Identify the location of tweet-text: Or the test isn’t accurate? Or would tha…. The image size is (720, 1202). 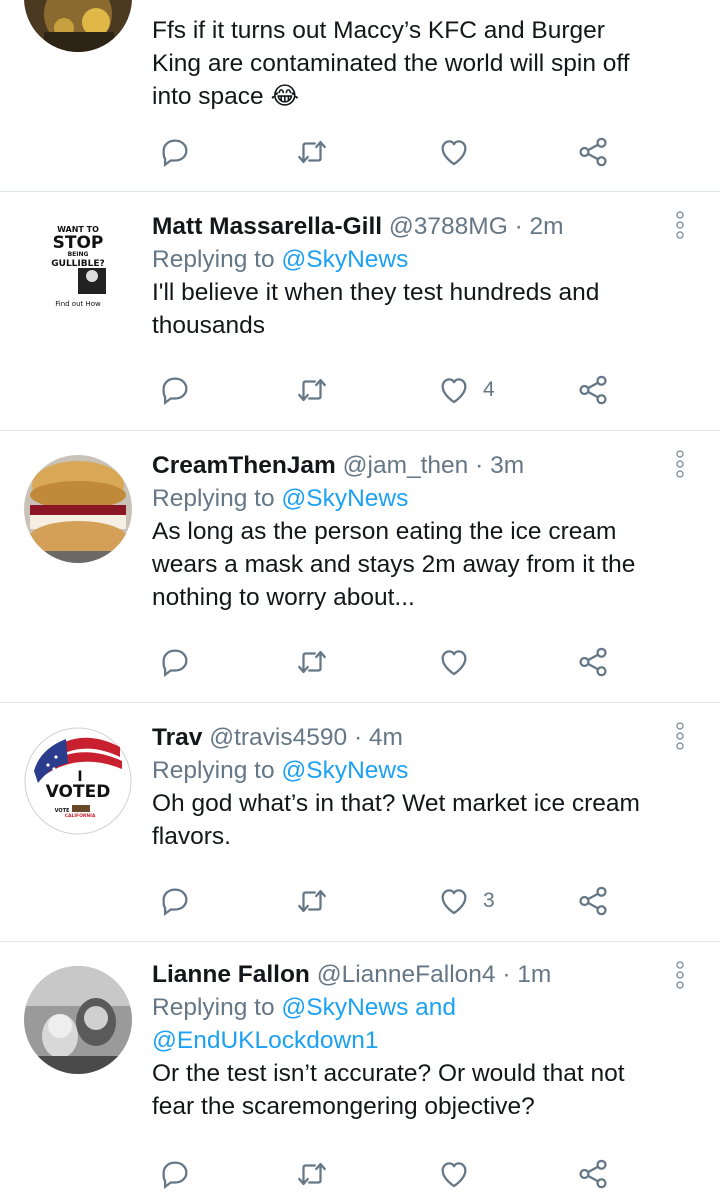
(388, 1090).